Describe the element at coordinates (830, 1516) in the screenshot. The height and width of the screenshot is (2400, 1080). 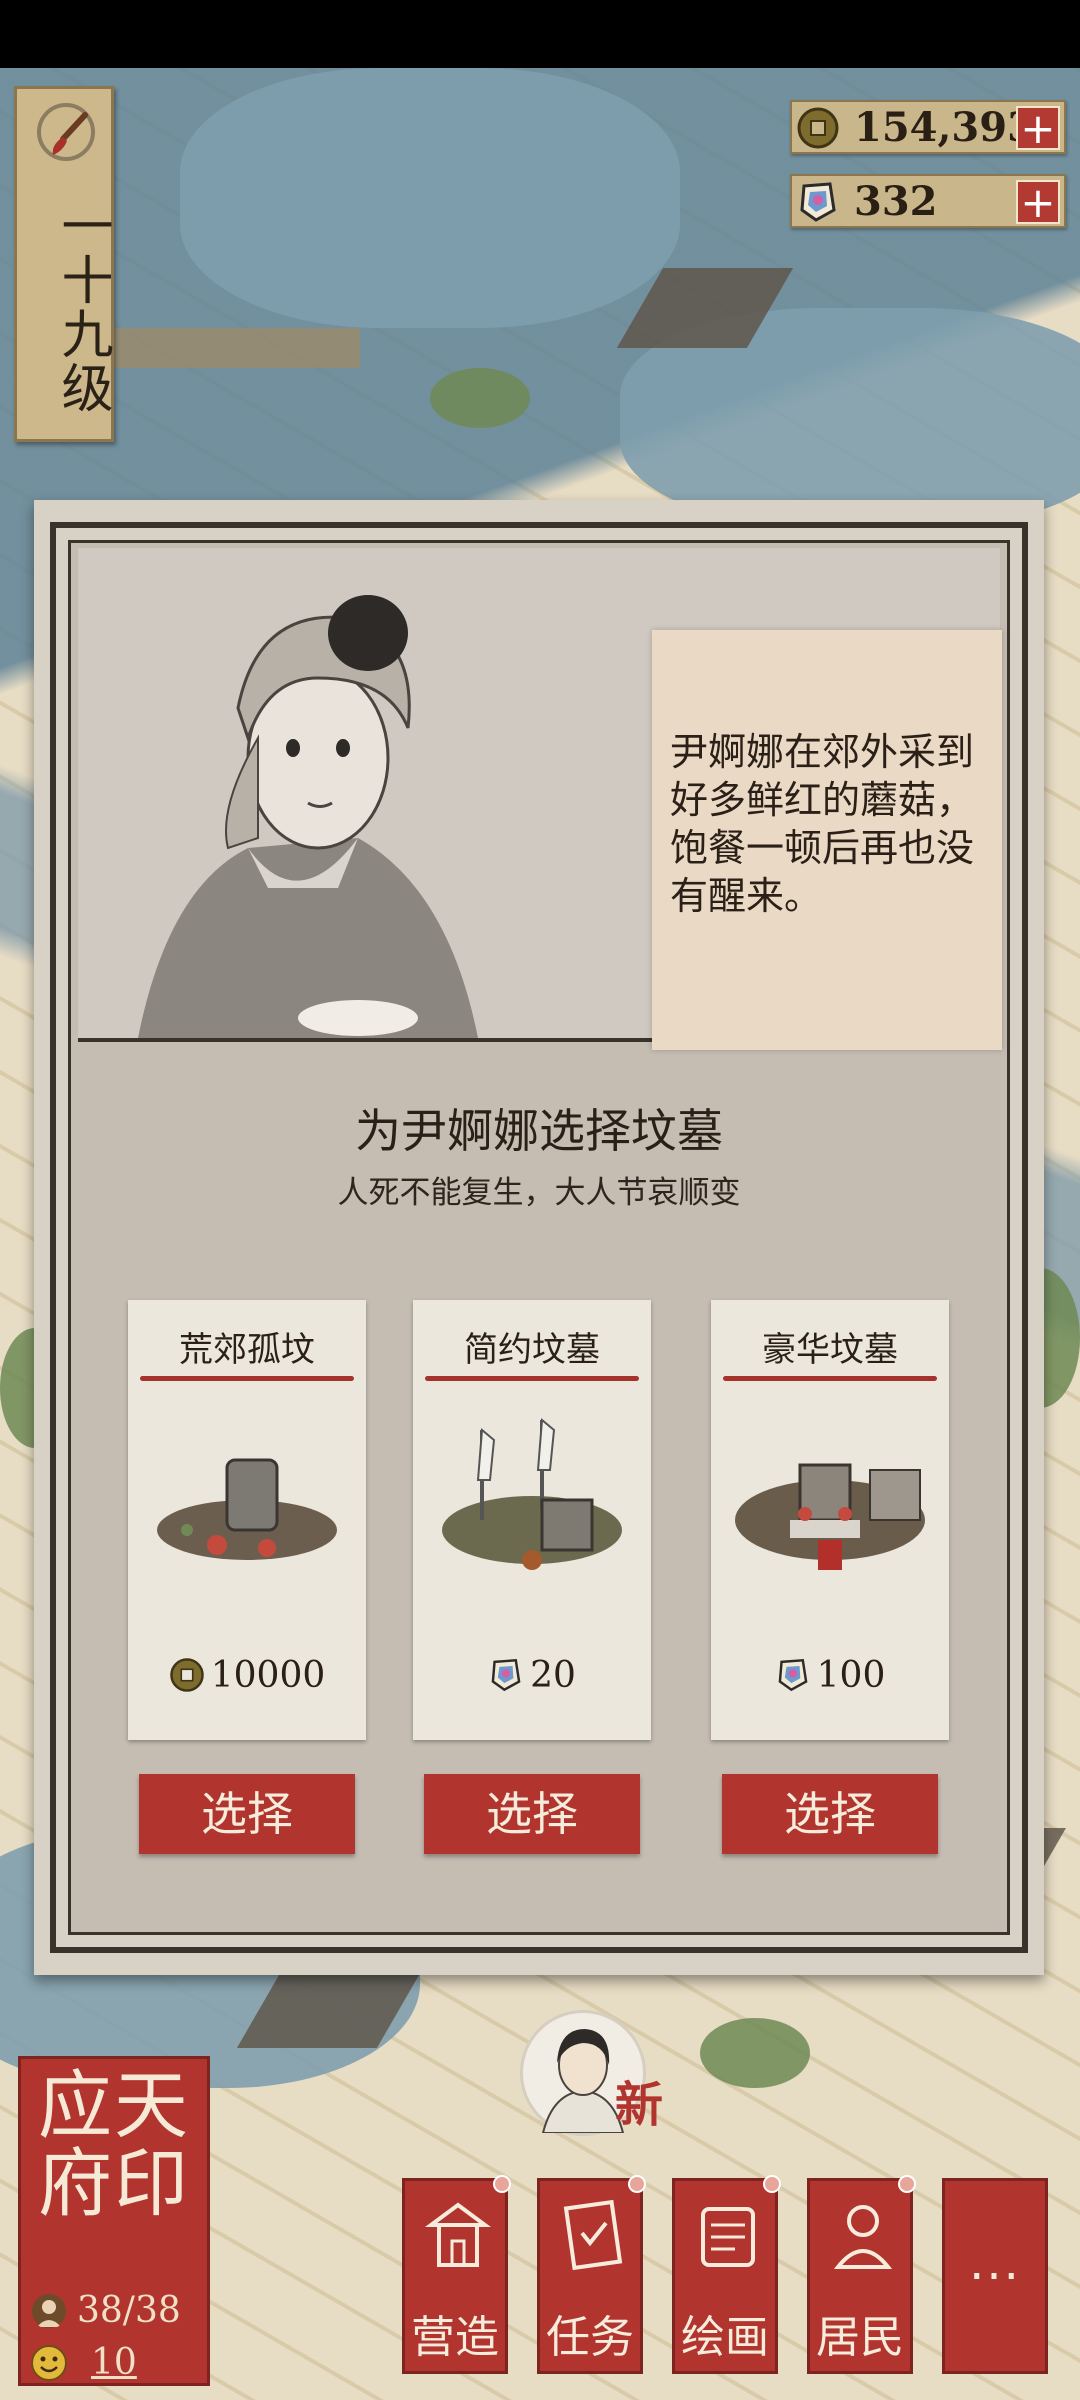
I see `luxury-grave-icon` at that location.